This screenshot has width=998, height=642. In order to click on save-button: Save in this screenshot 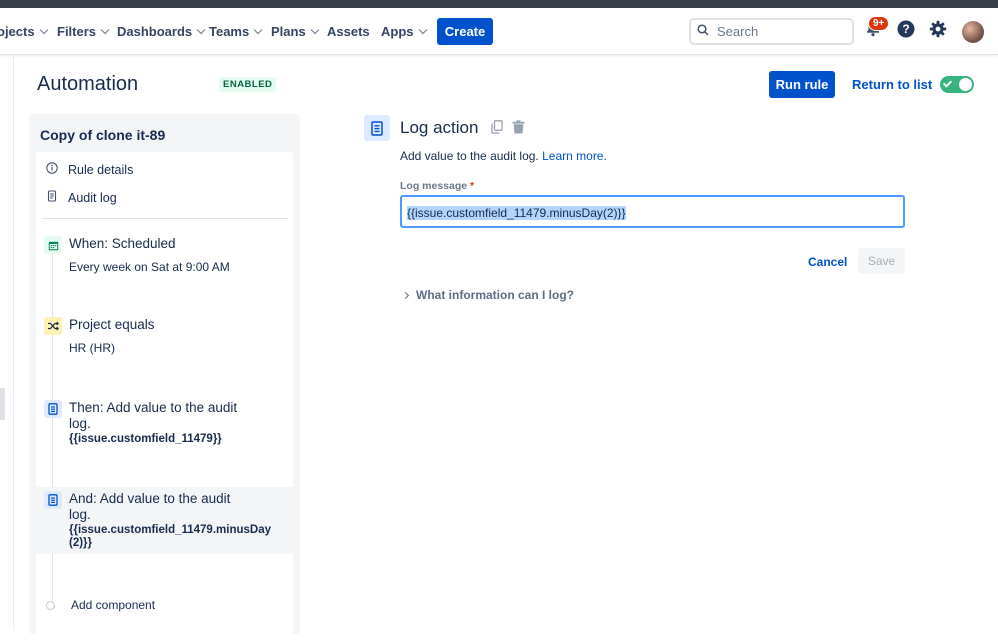, I will do `click(881, 261)`.